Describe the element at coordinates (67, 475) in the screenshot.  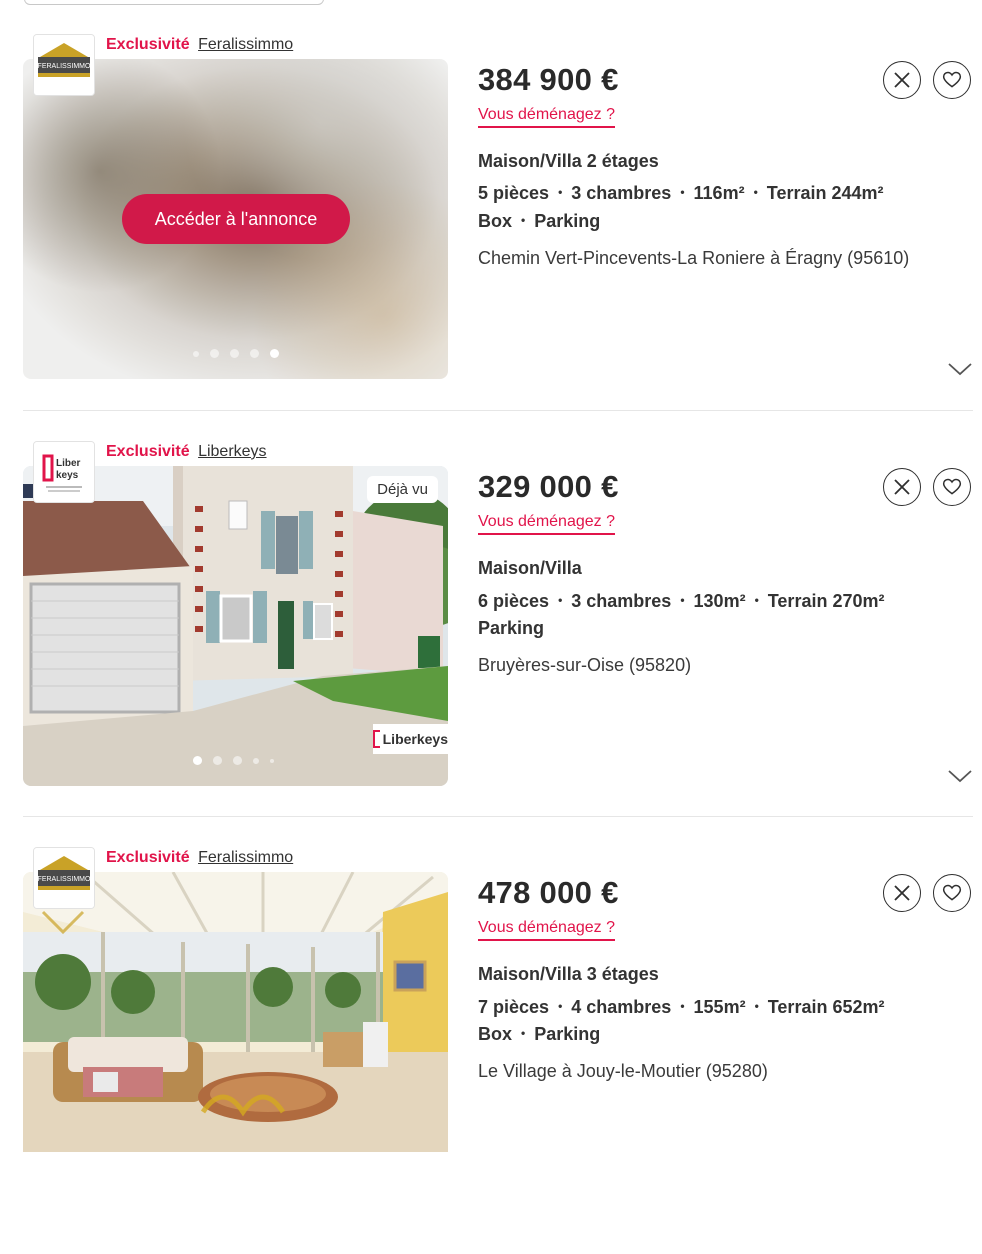
I see `svg-text: keys` at that location.